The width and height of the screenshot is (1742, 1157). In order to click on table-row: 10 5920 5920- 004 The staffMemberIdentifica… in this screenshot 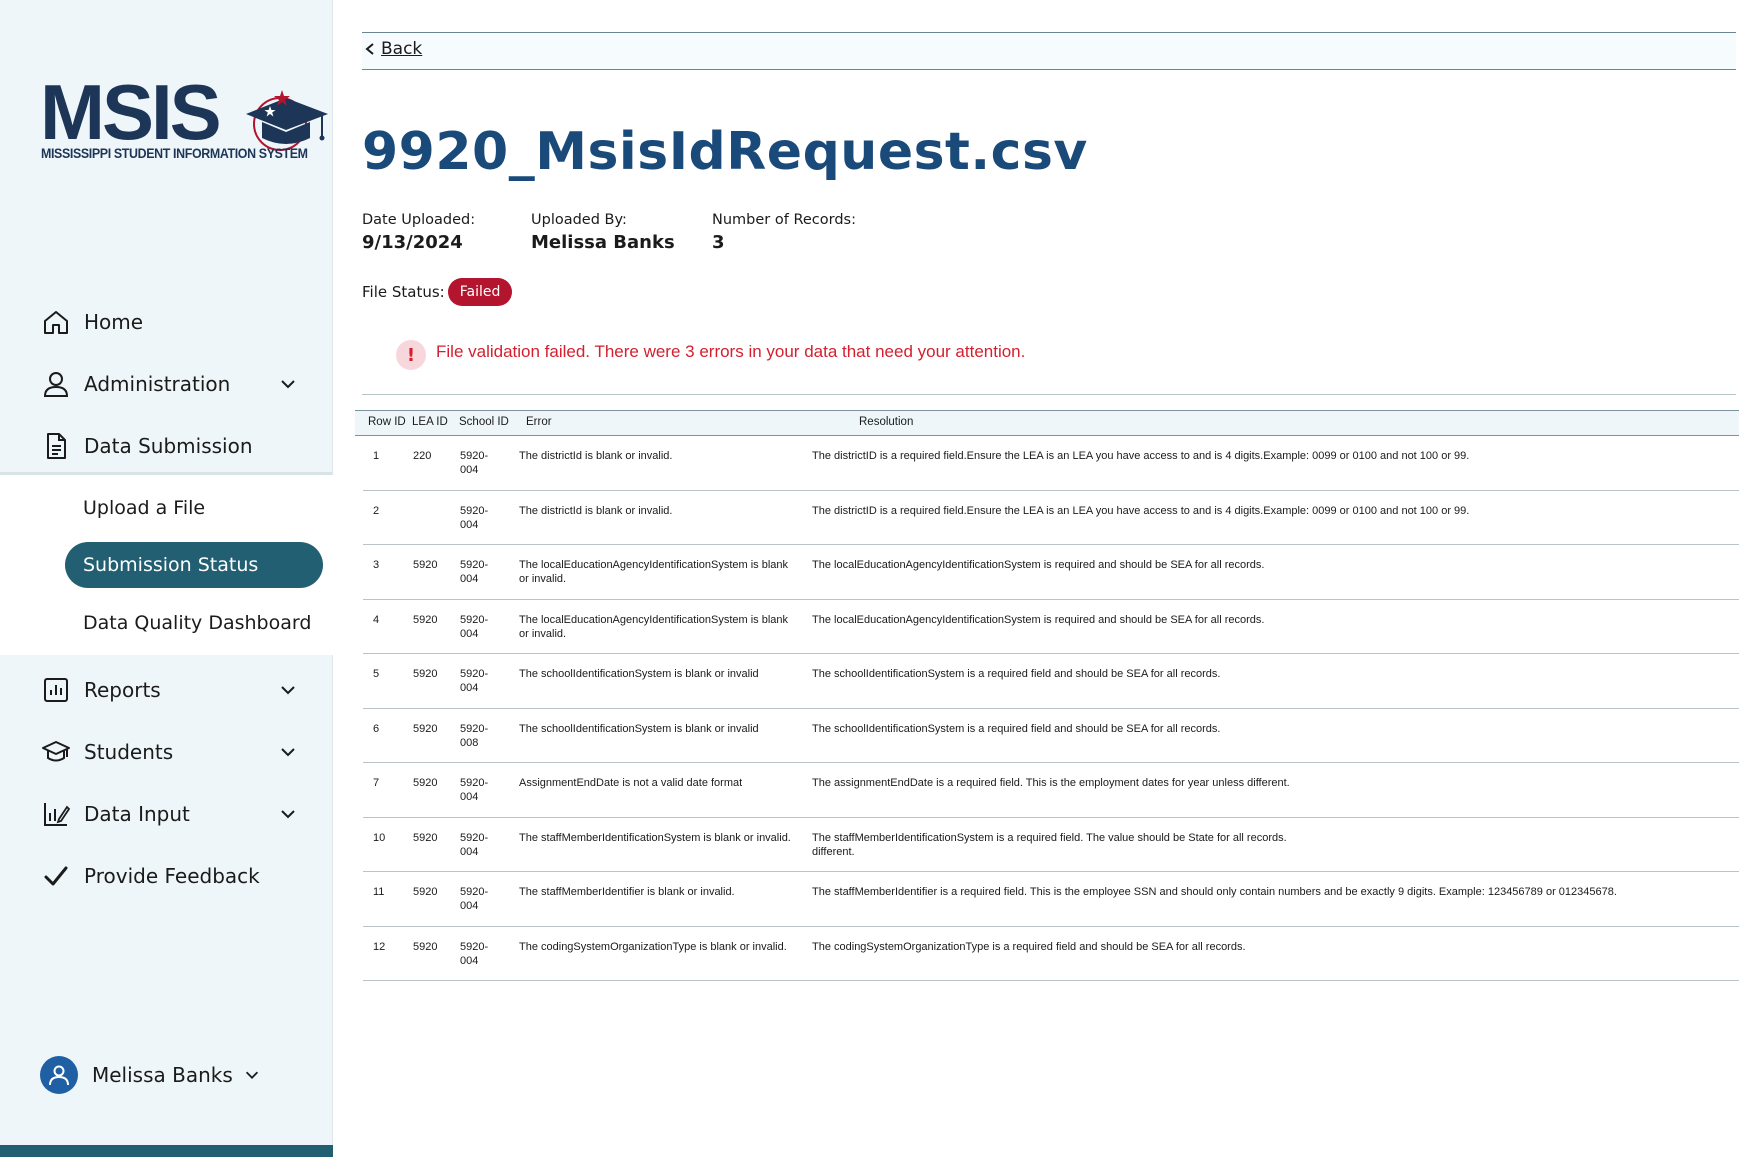, I will do `click(1051, 845)`.